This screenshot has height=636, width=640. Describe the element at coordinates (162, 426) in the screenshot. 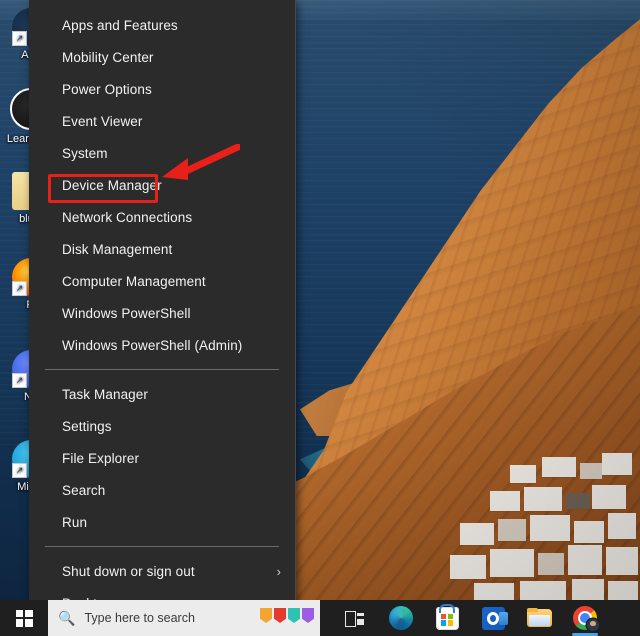

I see `menu-item-settings: Settings` at that location.